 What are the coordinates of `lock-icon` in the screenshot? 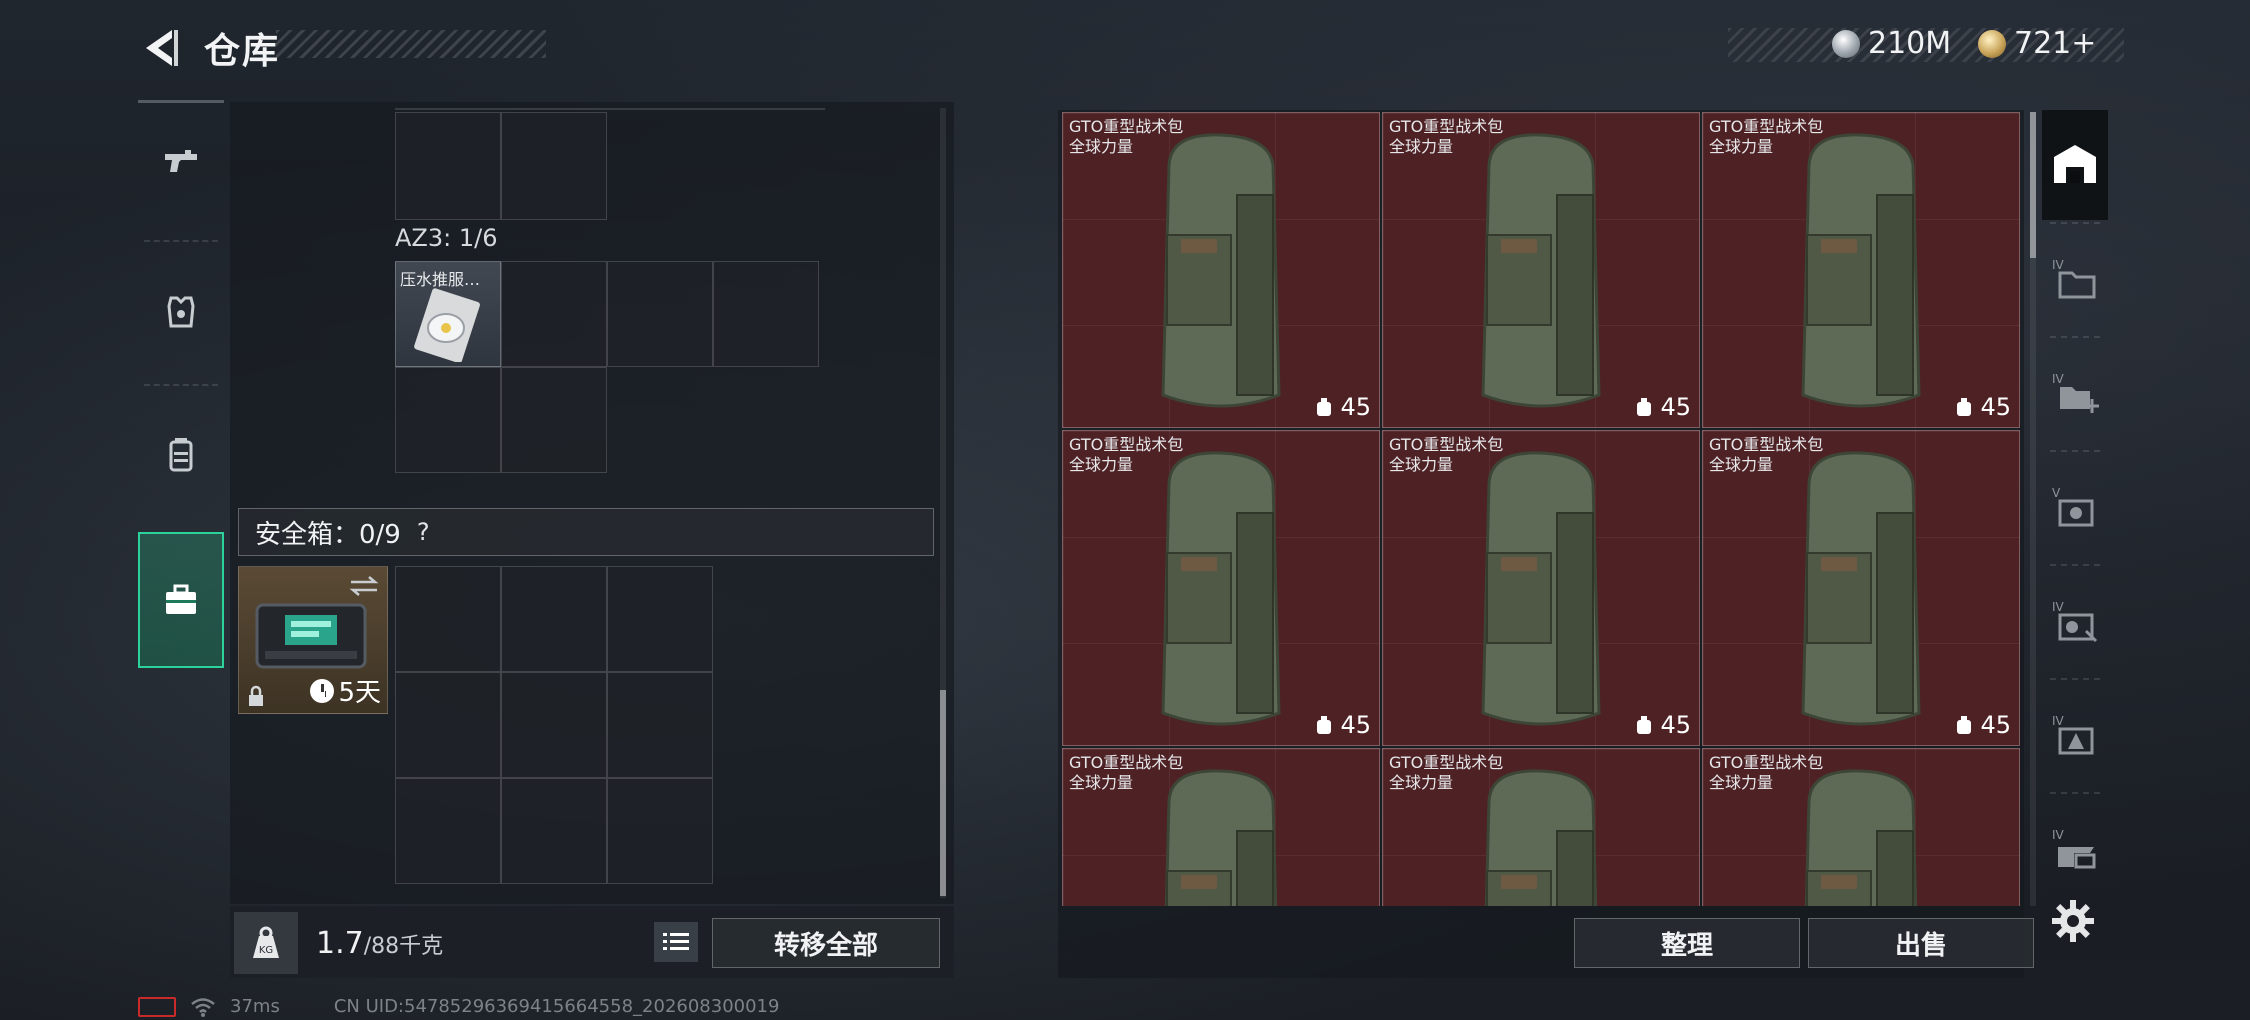 It's located at (256, 695).